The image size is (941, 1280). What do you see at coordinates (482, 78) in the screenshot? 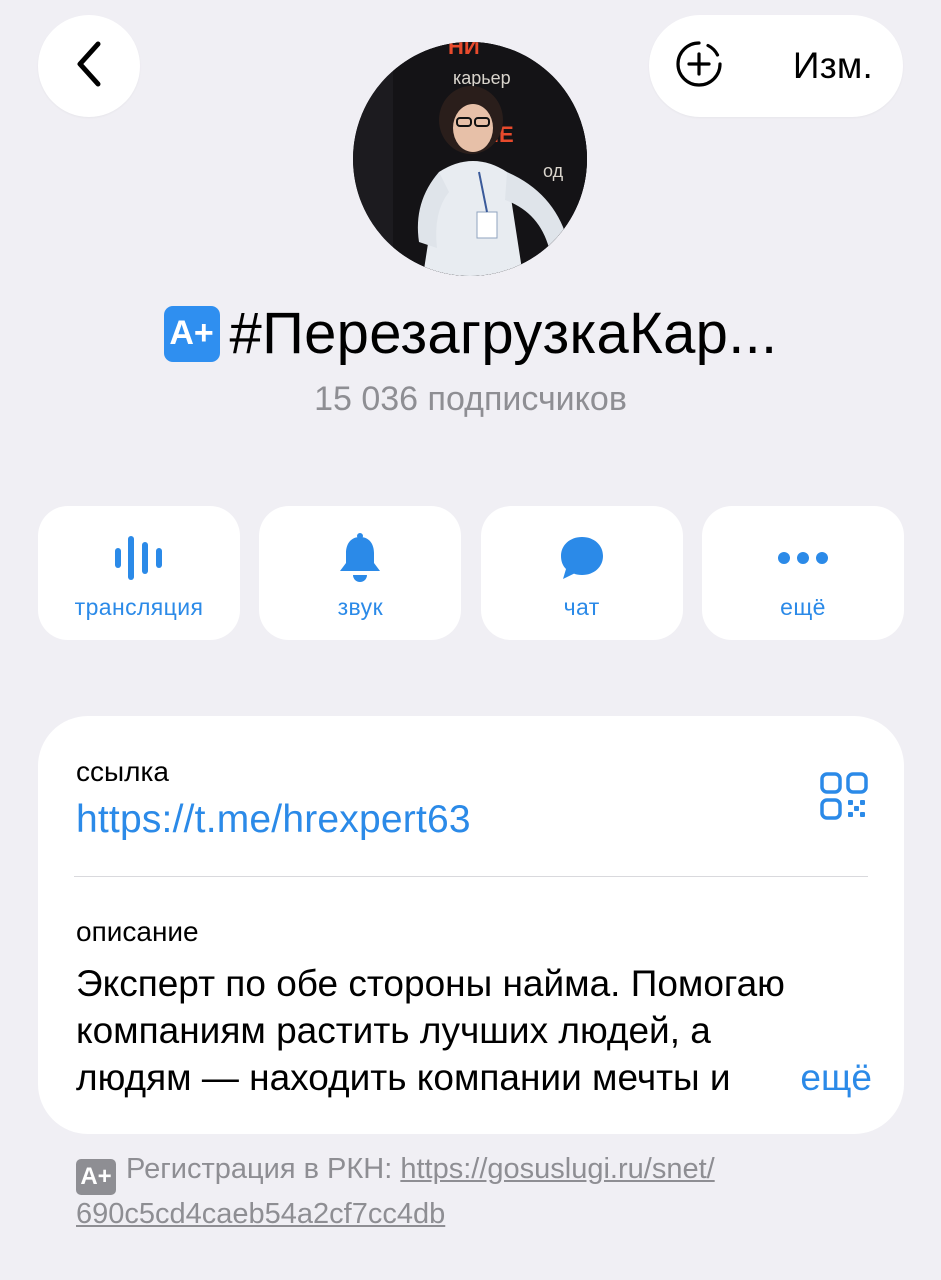
I see `svg-text: карьер` at bounding box center [482, 78].